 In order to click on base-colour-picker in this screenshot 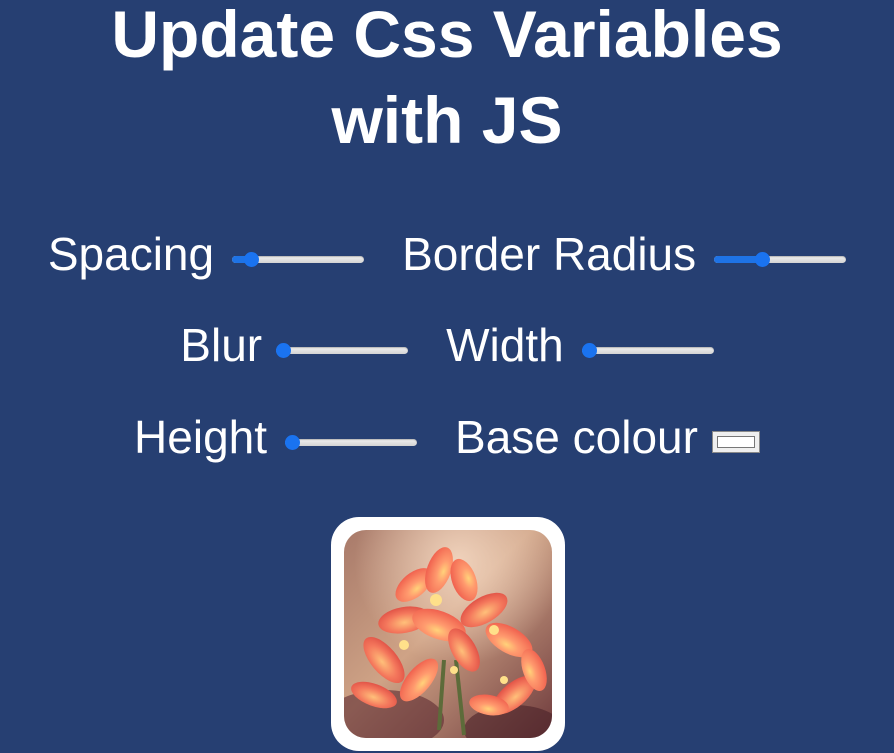, I will do `click(735, 442)`.